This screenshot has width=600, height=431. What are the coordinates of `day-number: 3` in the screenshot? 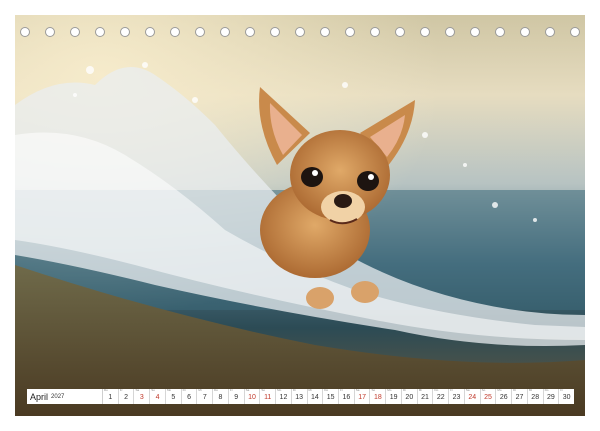 It's located at (141, 397).